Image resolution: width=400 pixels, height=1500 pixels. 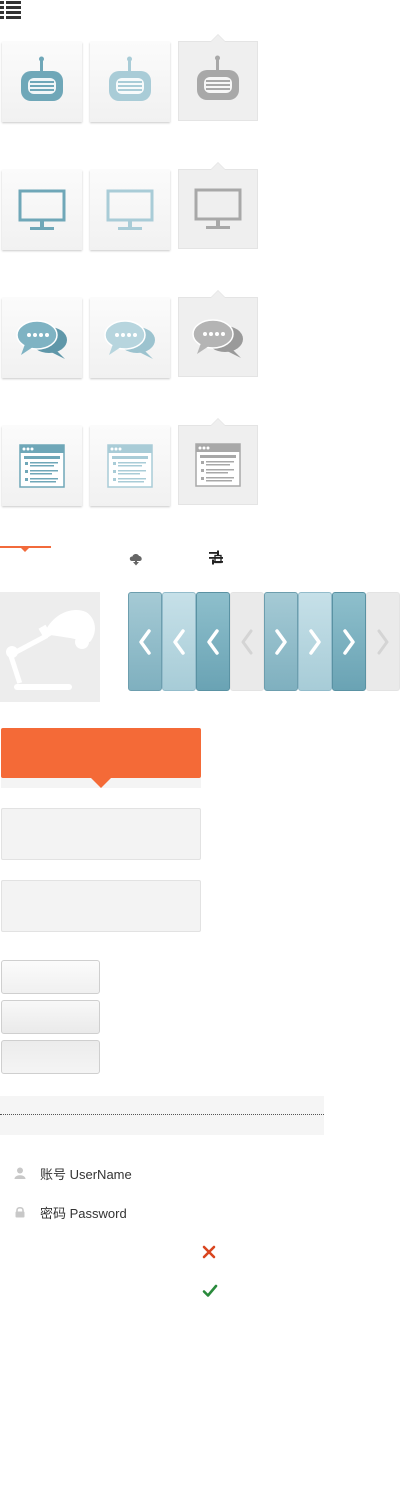 I want to click on username-row: 账号 UserName, so click(x=73, y=1173).